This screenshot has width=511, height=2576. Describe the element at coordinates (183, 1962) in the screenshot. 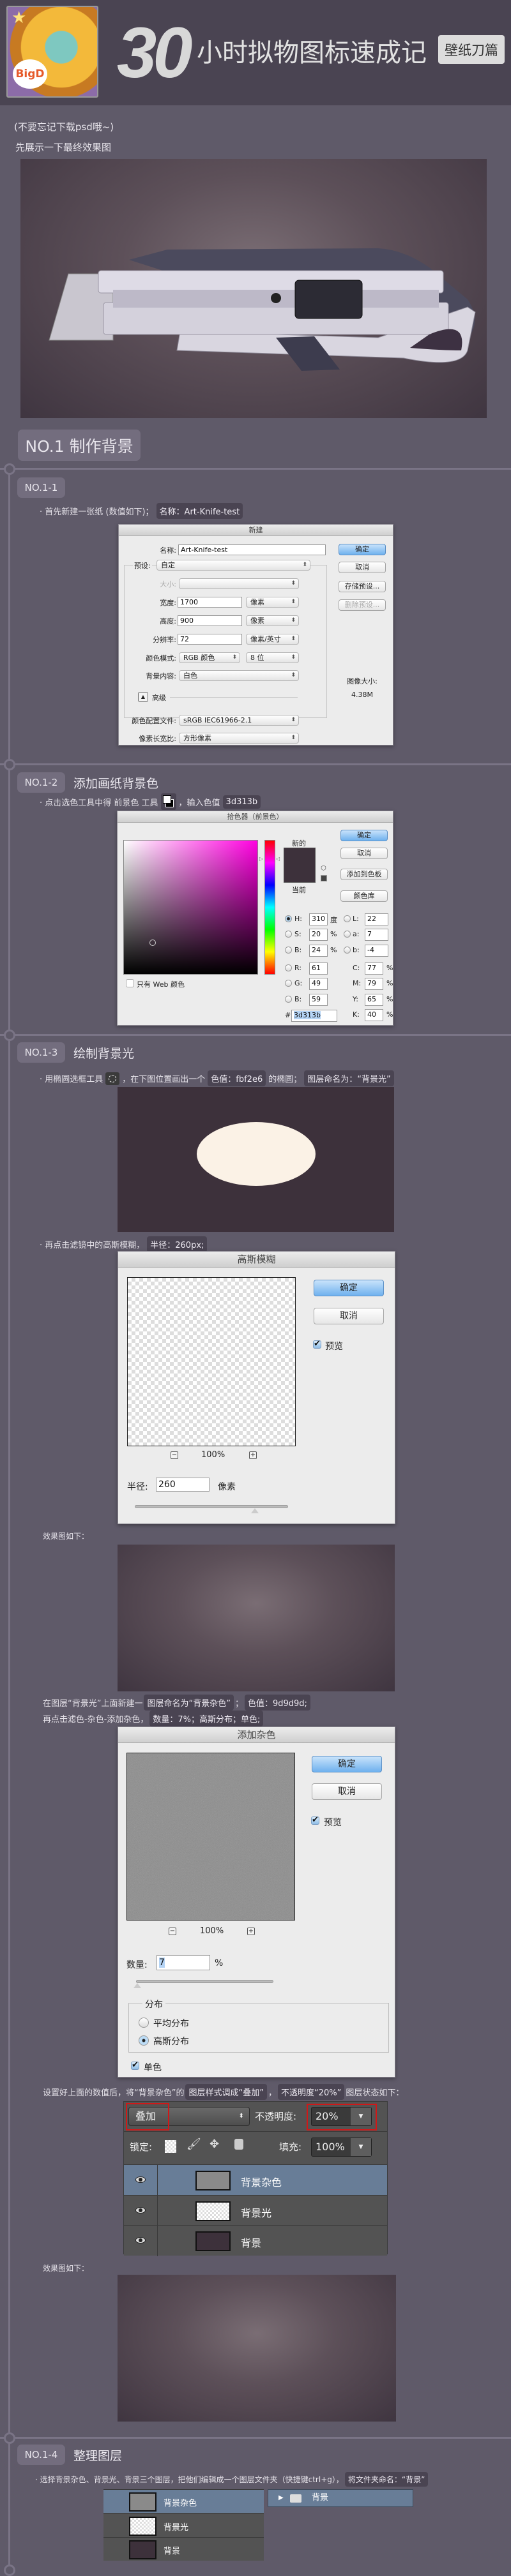

I see `amount-input: 7` at that location.